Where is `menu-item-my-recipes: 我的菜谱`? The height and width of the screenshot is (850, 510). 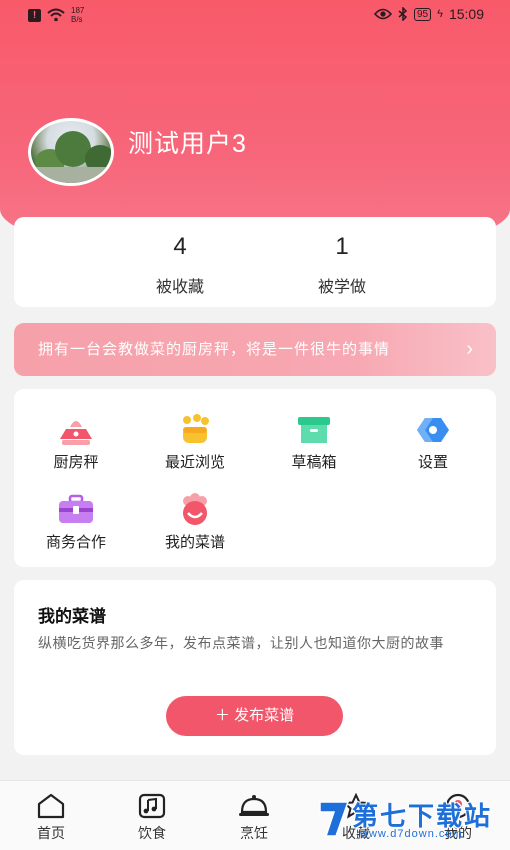 menu-item-my-recipes: 我的菜谱 is located at coordinates (195, 522).